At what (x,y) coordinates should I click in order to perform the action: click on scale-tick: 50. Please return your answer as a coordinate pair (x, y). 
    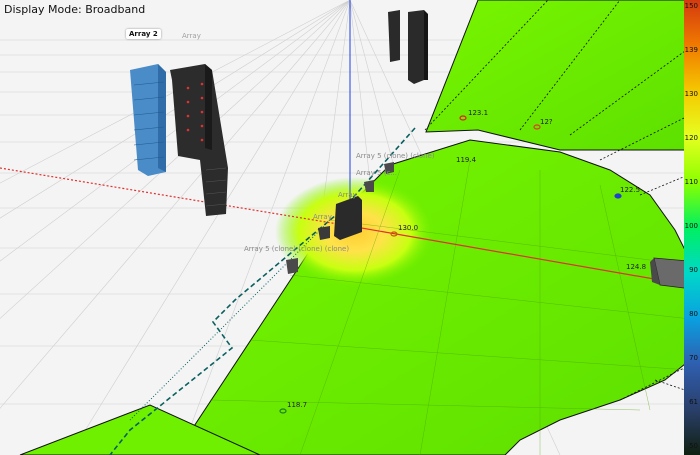
    Looking at the image, I should click on (693, 446).